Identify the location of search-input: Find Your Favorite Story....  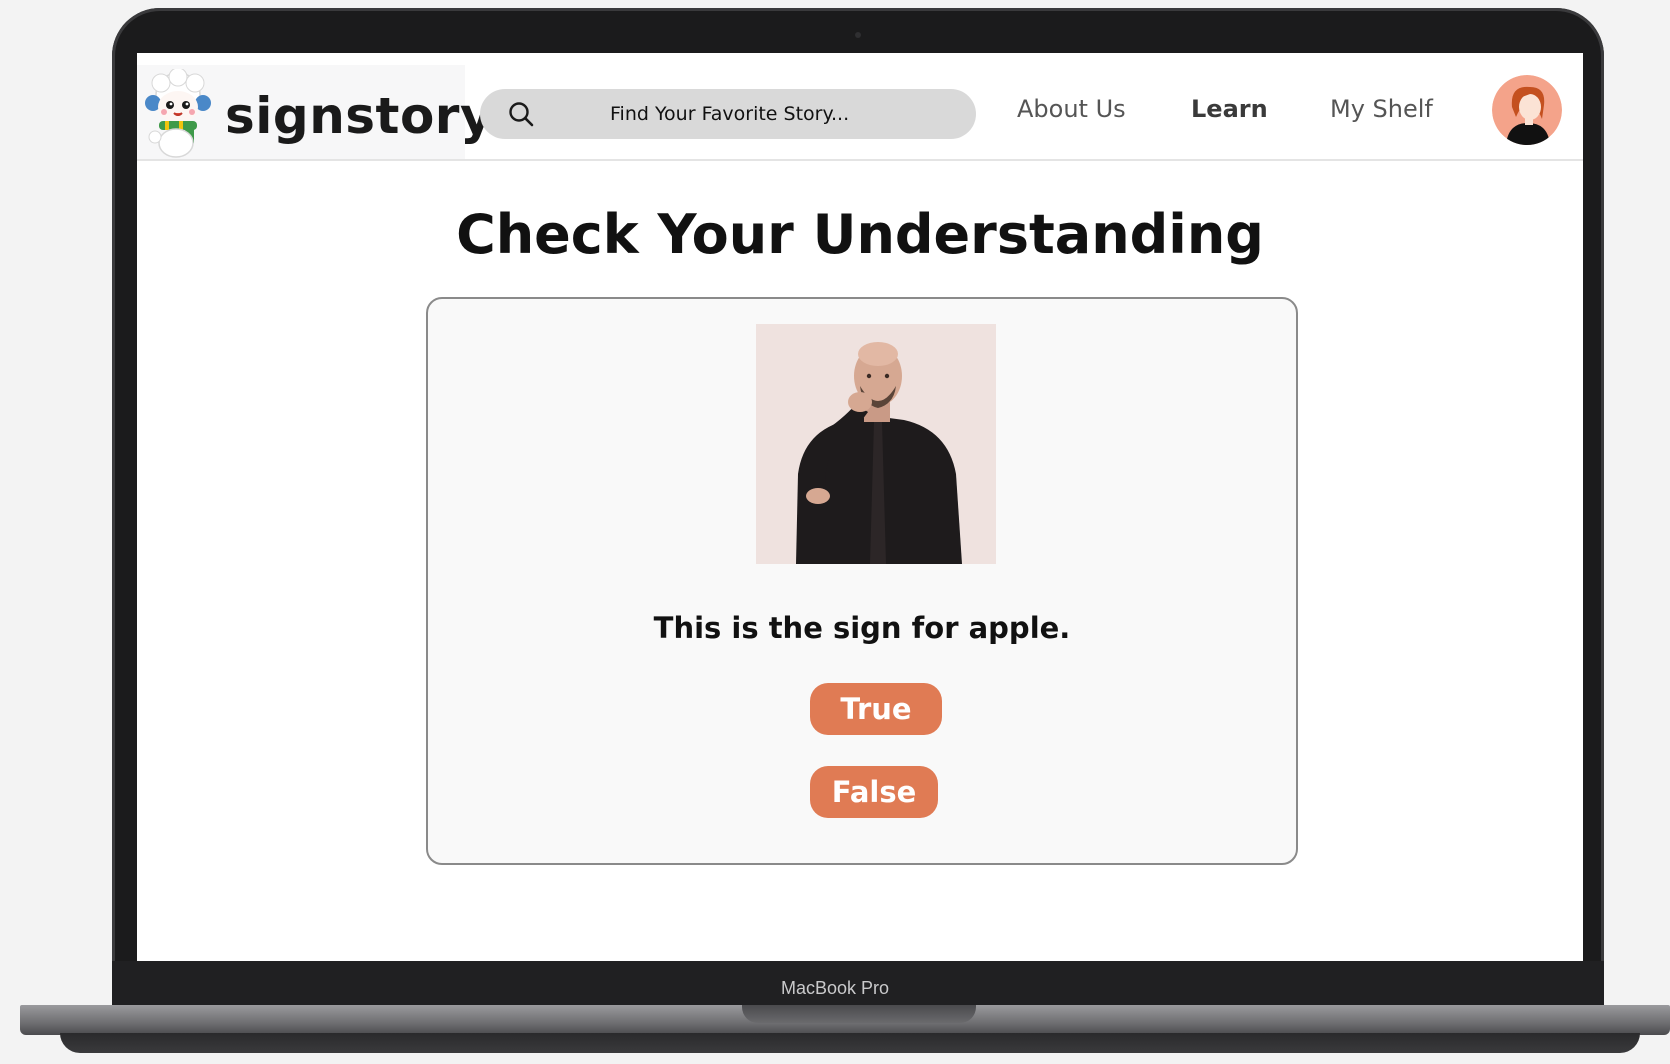
(729, 114).